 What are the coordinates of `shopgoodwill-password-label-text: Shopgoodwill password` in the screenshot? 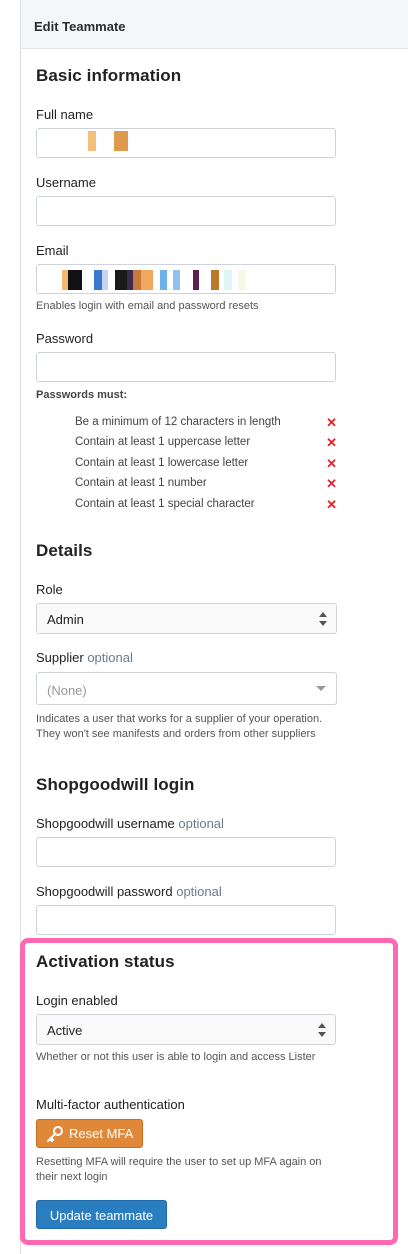 It's located at (104, 891).